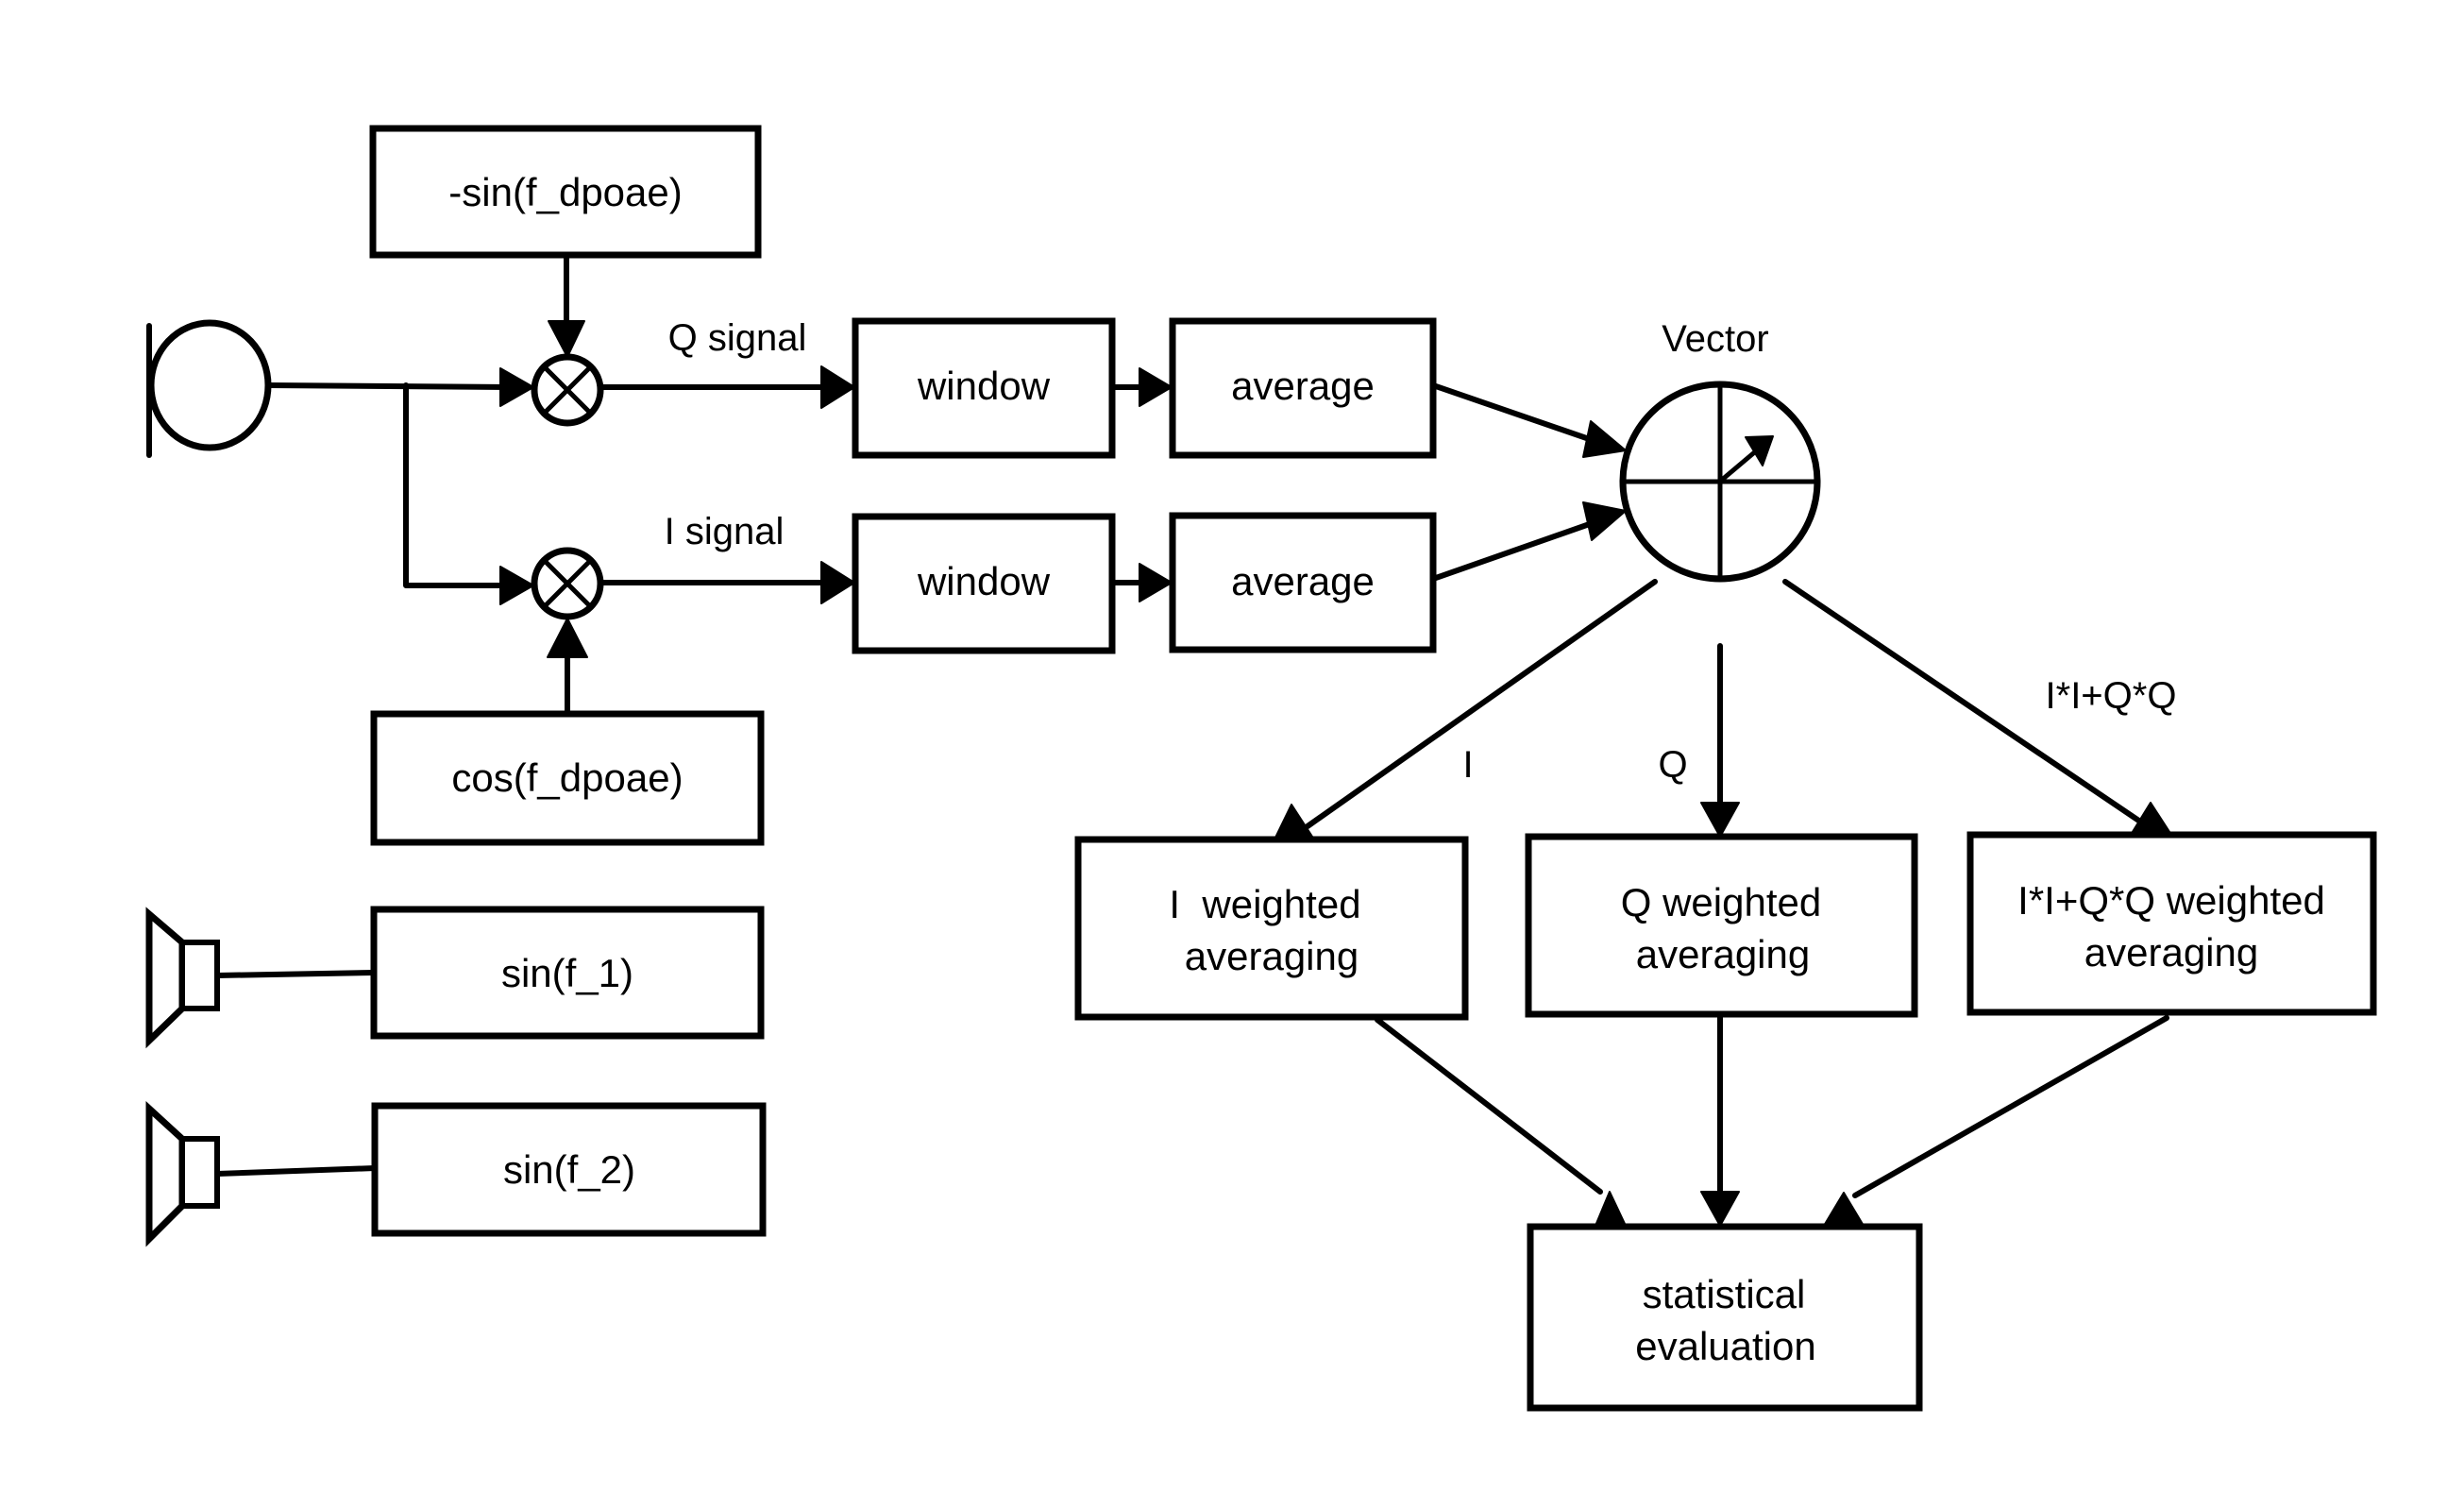  Describe the element at coordinates (2171, 952) in the screenshot. I see `iq-weighted-label-line2: averaging` at that location.